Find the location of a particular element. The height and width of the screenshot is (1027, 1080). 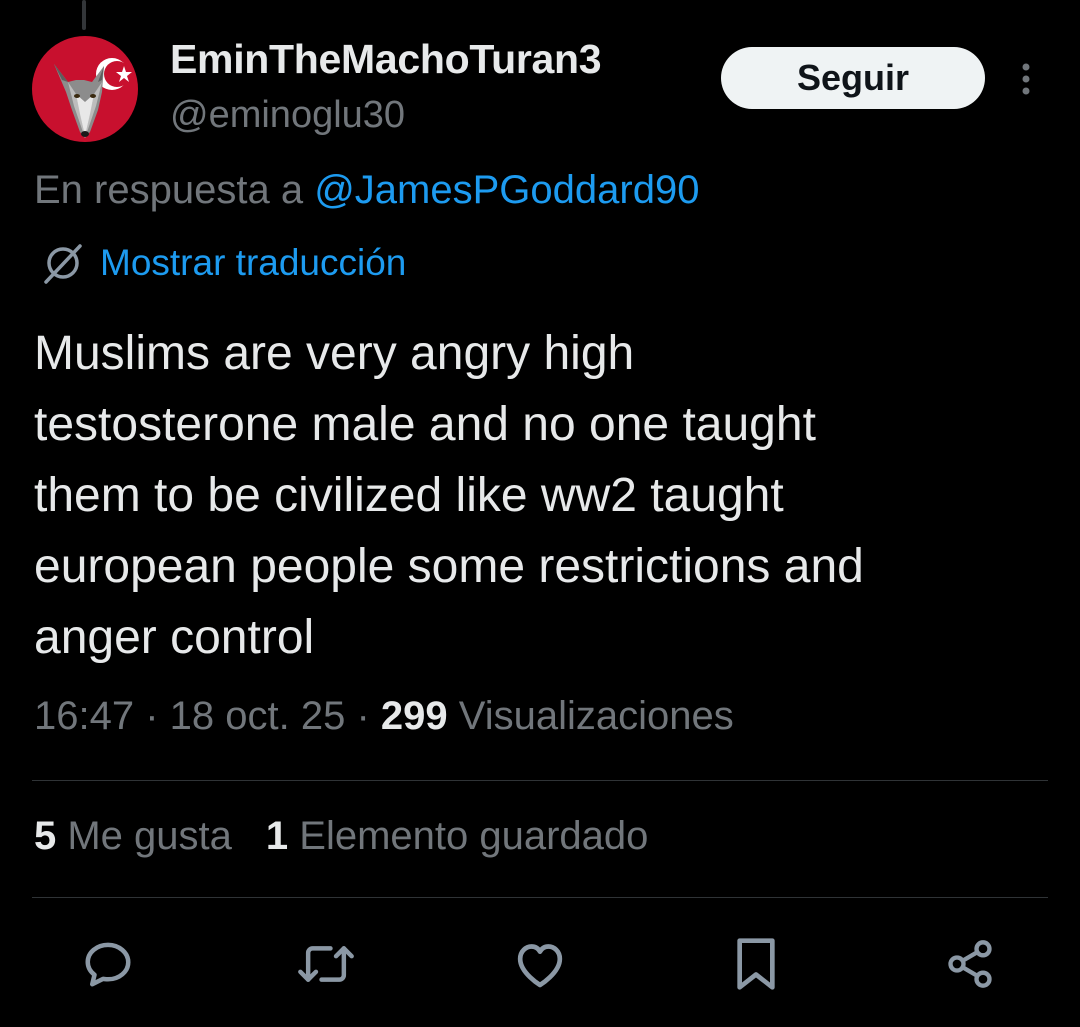

bookmark-button is located at coordinates (756, 964).